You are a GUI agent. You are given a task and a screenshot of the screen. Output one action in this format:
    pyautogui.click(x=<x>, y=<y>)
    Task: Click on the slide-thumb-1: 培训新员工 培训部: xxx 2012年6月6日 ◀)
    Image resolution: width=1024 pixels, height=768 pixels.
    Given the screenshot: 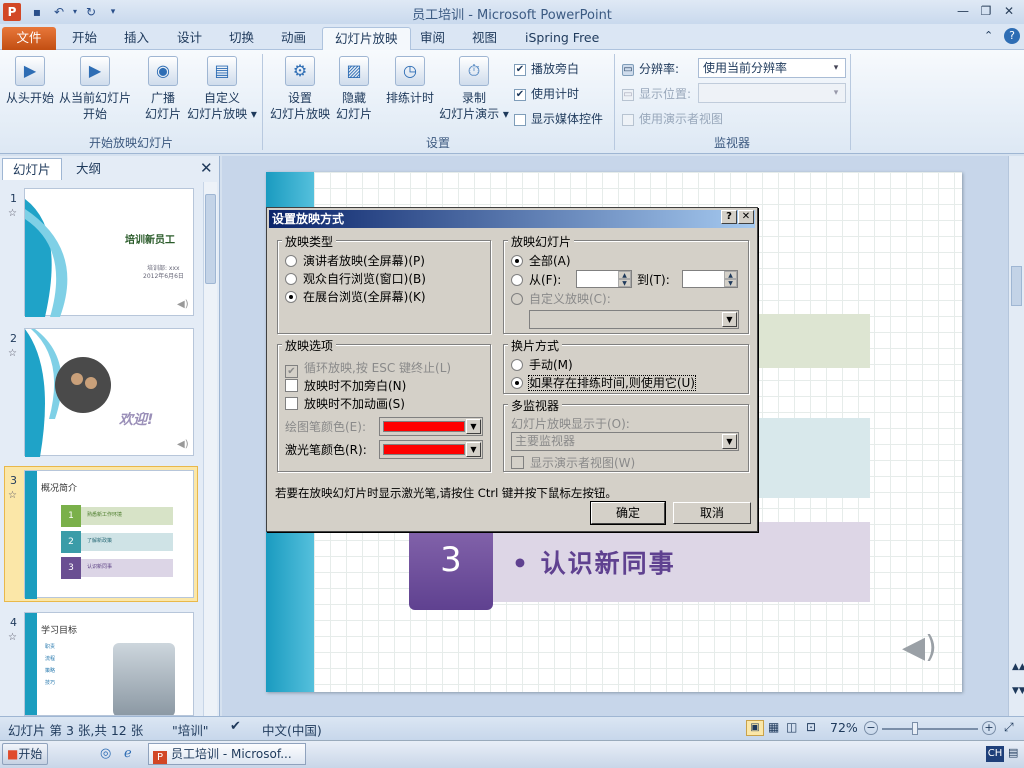 What is the action you would take?
    pyautogui.click(x=109, y=252)
    